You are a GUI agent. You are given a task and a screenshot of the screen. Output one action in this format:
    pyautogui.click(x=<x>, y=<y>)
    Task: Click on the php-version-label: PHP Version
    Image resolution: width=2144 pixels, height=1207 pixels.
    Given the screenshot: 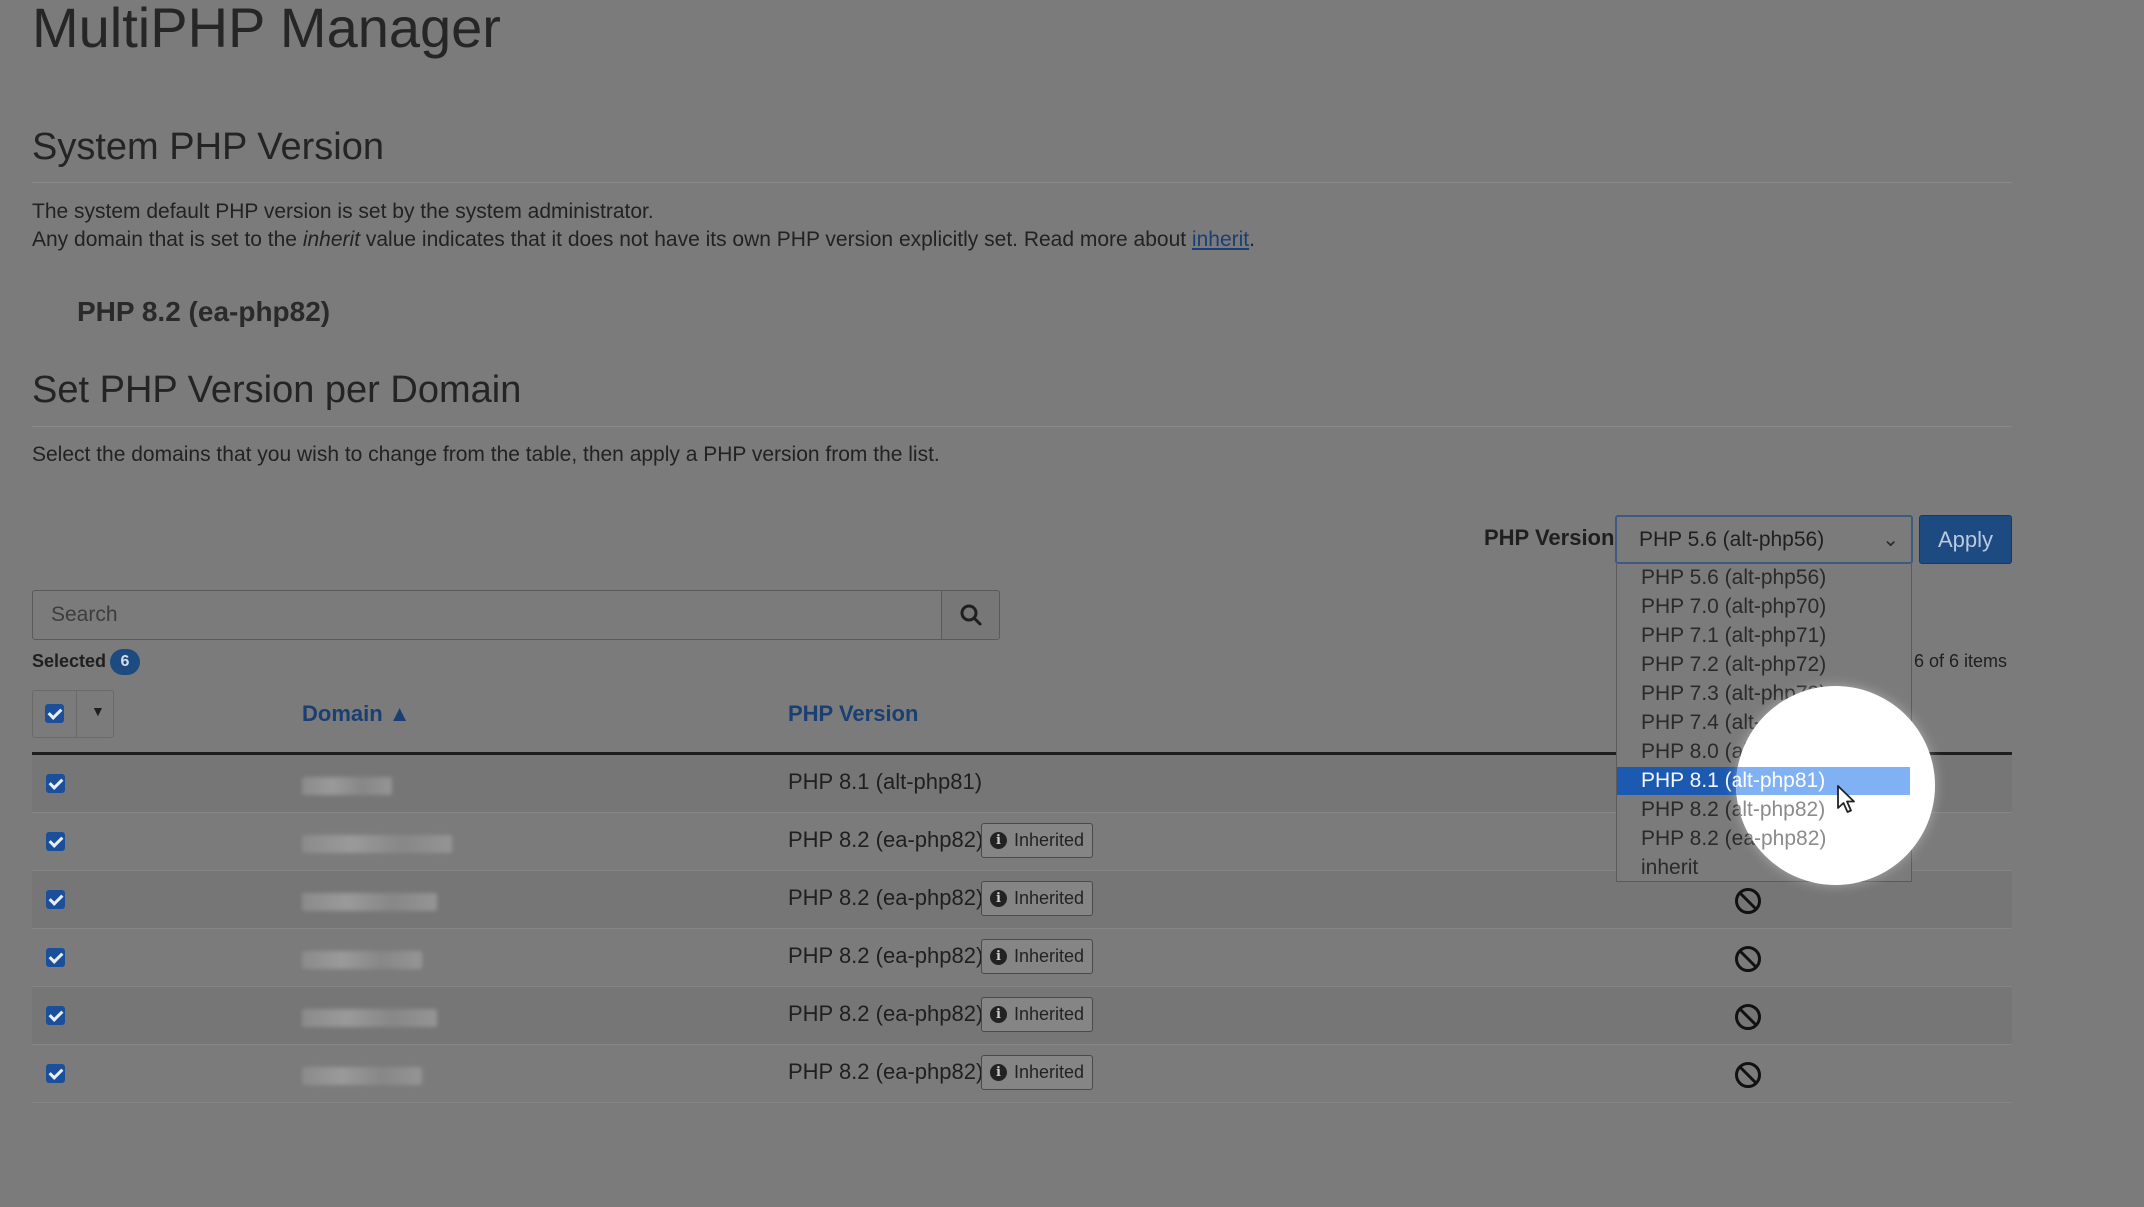 What is the action you would take?
    pyautogui.click(x=1549, y=537)
    